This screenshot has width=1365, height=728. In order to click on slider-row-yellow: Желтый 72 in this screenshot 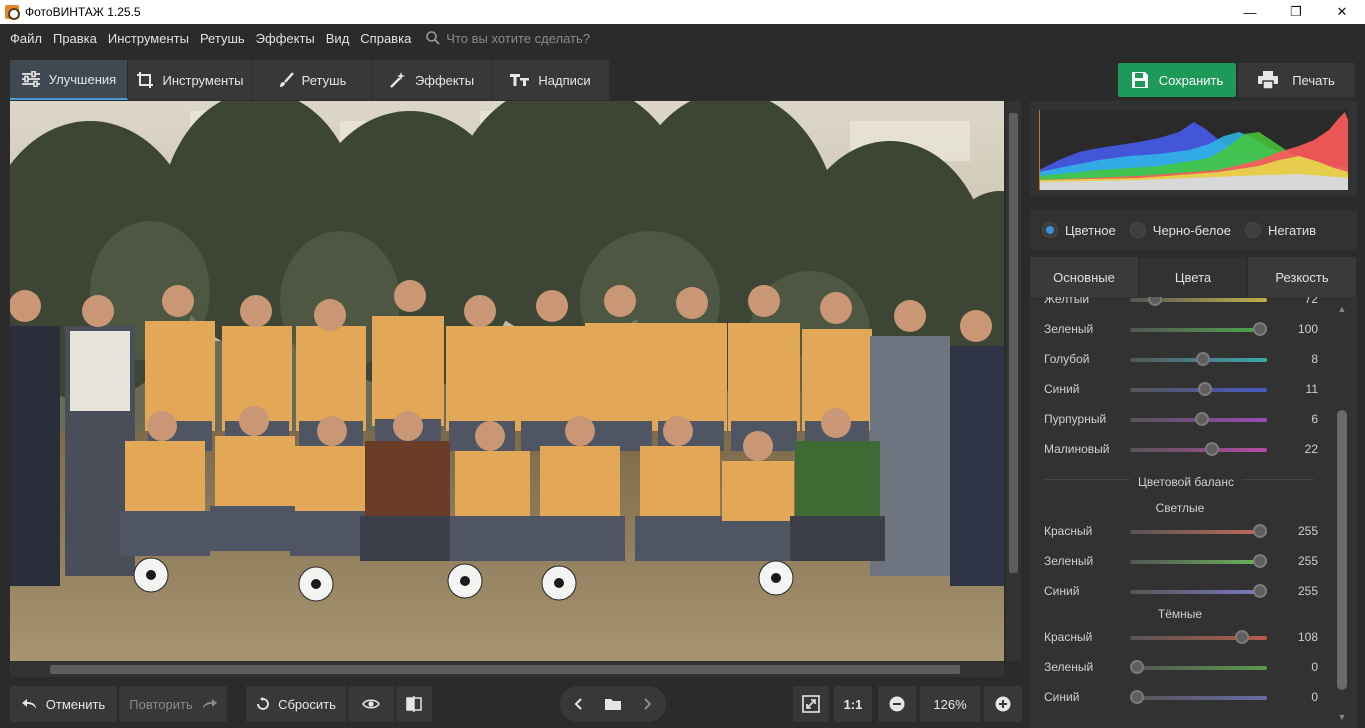, I will do `click(1180, 306)`.